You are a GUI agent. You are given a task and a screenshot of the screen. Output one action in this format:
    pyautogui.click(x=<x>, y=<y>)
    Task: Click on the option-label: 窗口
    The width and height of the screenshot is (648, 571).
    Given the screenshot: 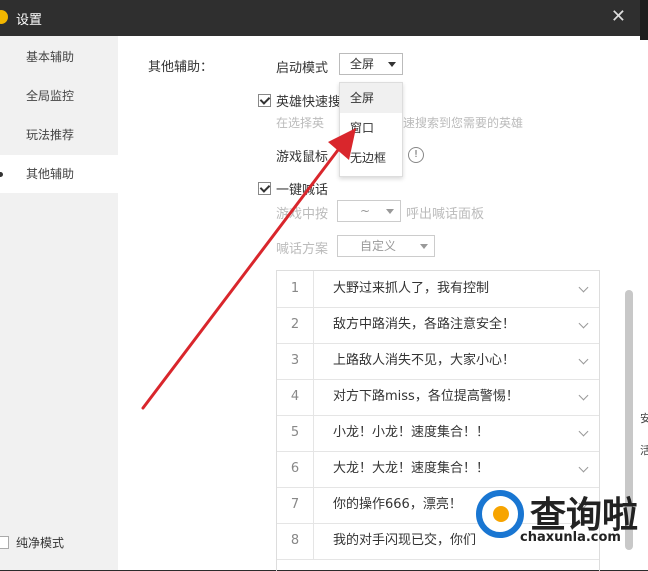 What is the action you would take?
    pyautogui.click(x=362, y=128)
    